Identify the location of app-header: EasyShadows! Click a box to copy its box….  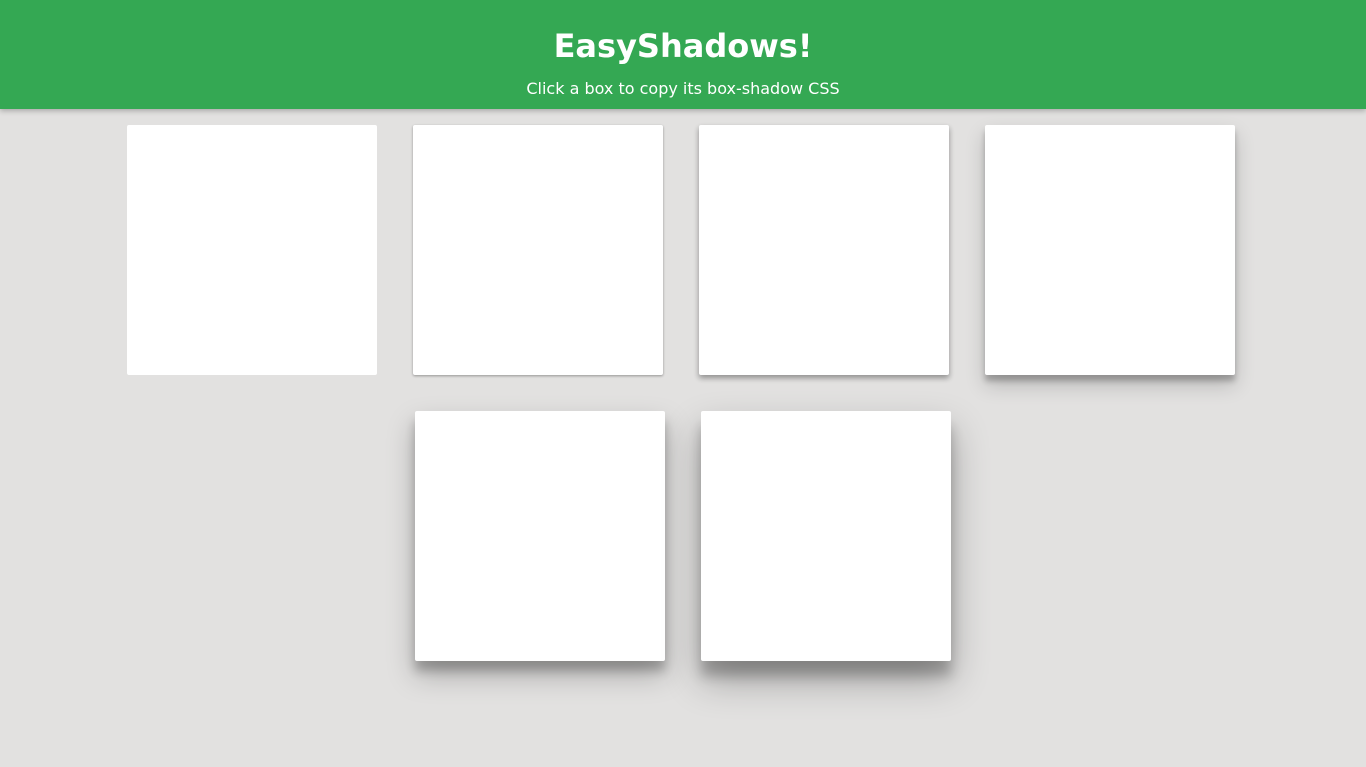
(683, 54).